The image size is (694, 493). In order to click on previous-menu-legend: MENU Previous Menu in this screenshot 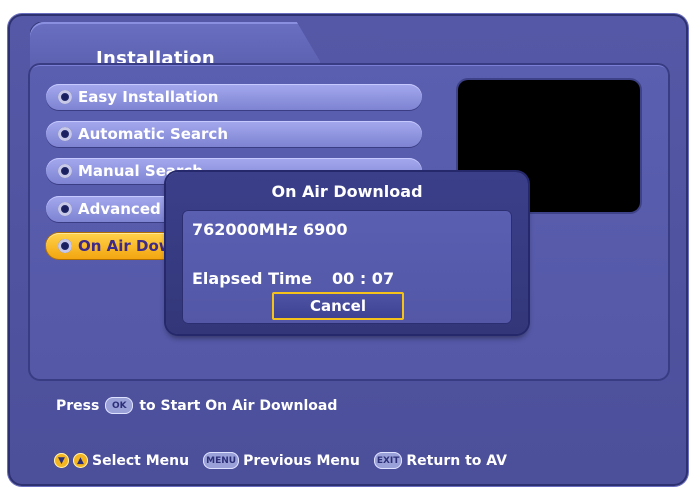, I will do `click(281, 460)`.